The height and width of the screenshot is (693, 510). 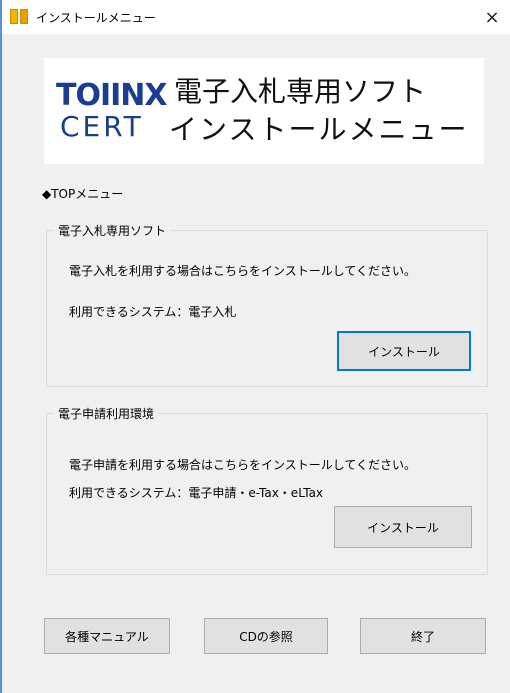 What do you see at coordinates (102, 126) in the screenshot?
I see `logo-line-2: CERT` at bounding box center [102, 126].